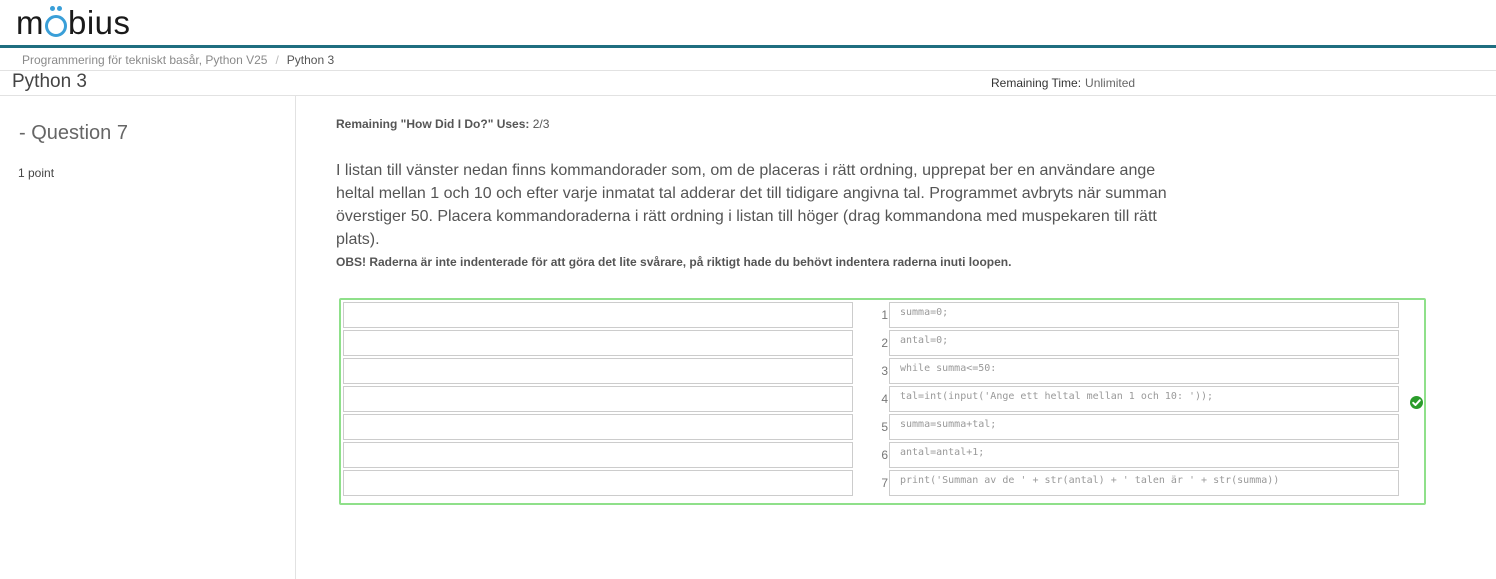 The height and width of the screenshot is (579, 1496). What do you see at coordinates (36, 173) in the screenshot?
I see `question-points: 1 point` at bounding box center [36, 173].